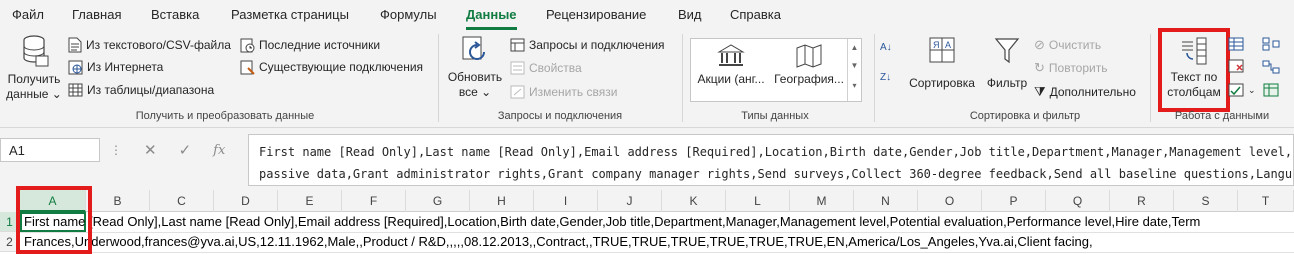  What do you see at coordinates (1236, 44) in the screenshot?
I see `flash-fill-button` at bounding box center [1236, 44].